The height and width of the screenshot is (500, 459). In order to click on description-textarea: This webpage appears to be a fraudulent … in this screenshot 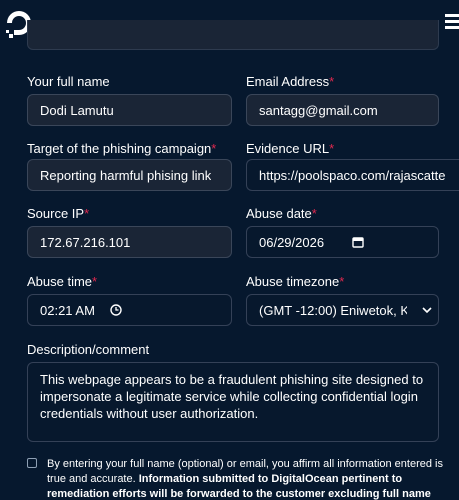, I will do `click(233, 402)`.